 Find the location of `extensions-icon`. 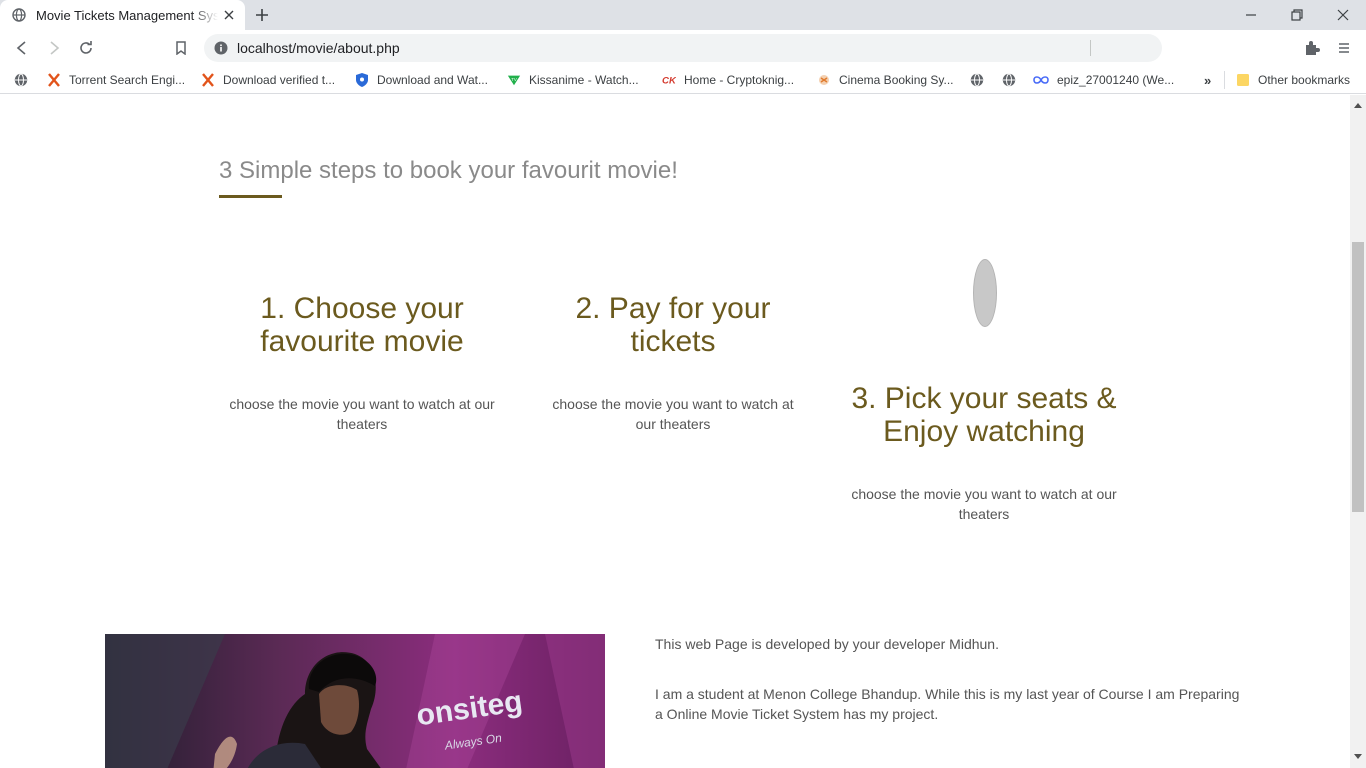

extensions-icon is located at coordinates (1312, 48).